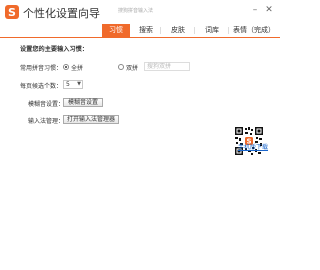  I want to click on mobile-download-link: 手机版下载, so click(253, 146).